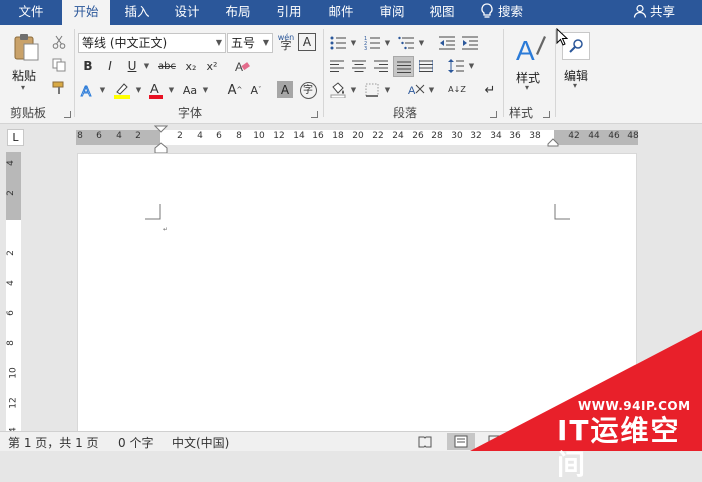  I want to click on tab-home: 开始, so click(86, 13).